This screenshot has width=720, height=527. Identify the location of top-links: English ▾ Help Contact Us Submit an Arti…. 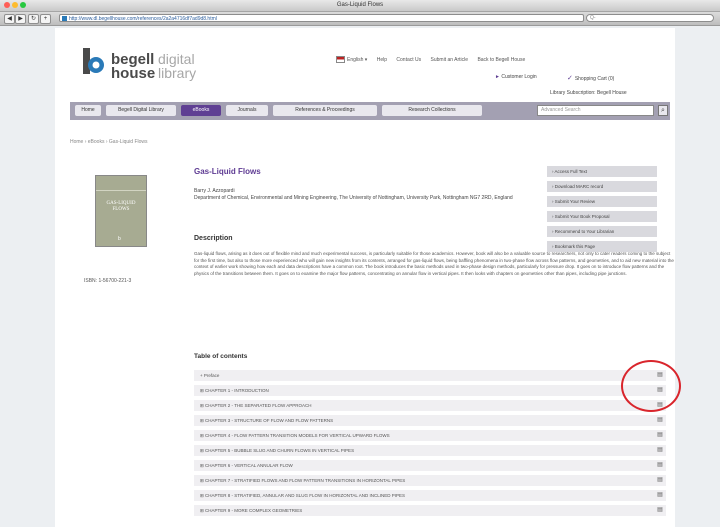
(434, 59).